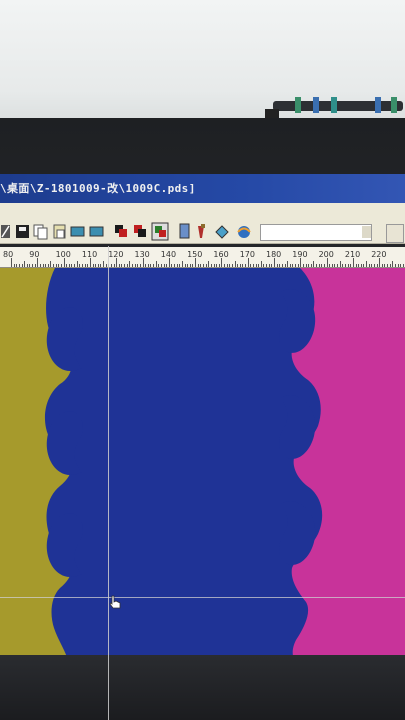 This screenshot has height=720, width=405. Describe the element at coordinates (184, 231) in the screenshot. I see `document-icon` at that location.